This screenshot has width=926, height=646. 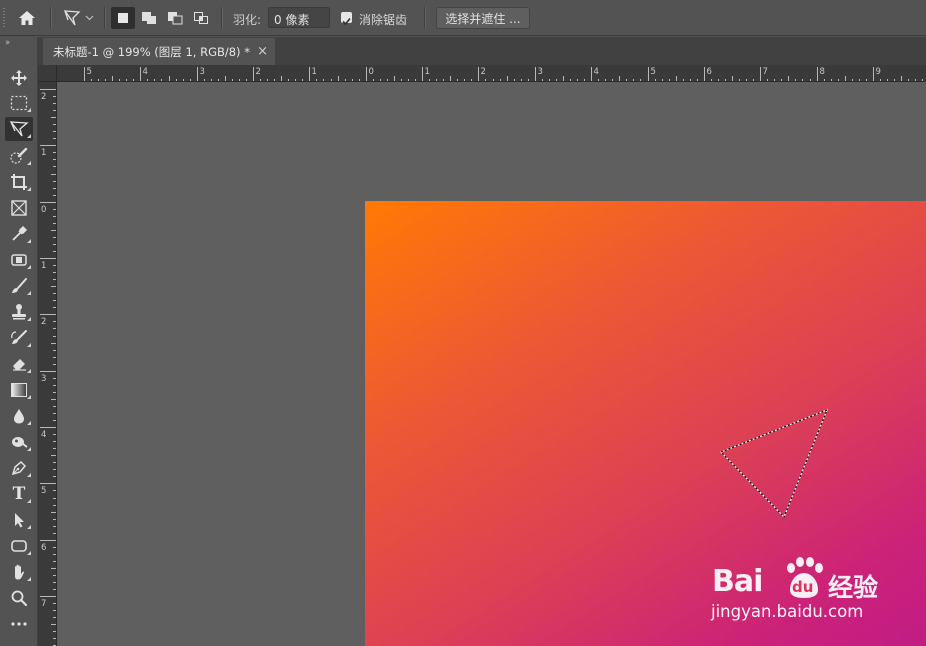 I want to click on watermark: Bai du 经验 jingyan.baidu.com, so click(x=798, y=586).